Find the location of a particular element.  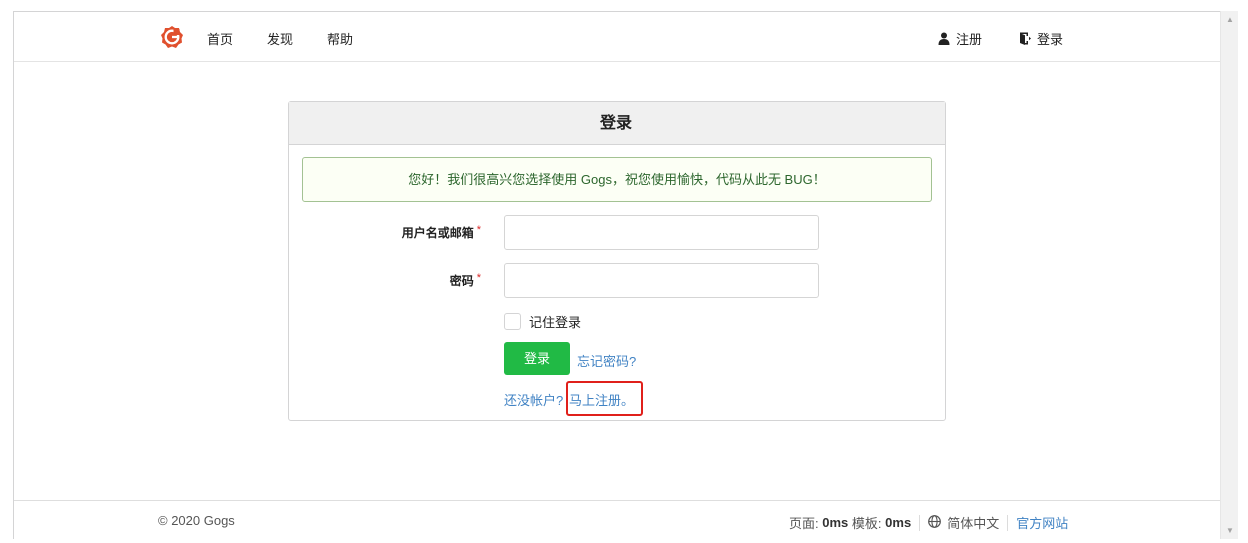

nav-explore-link: 发现 is located at coordinates (280, 38).